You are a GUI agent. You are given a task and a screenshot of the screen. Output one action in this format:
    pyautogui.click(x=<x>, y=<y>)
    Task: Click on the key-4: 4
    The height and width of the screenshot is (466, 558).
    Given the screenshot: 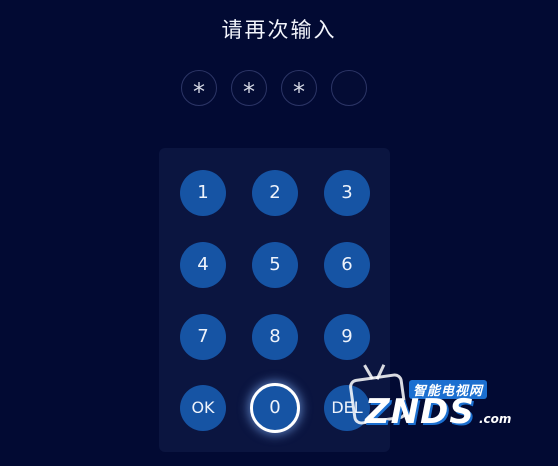 What is the action you would take?
    pyautogui.click(x=203, y=265)
    